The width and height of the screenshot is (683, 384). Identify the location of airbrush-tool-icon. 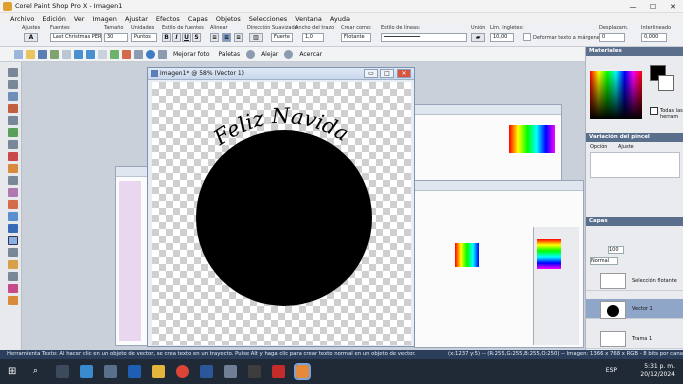
(13, 300).